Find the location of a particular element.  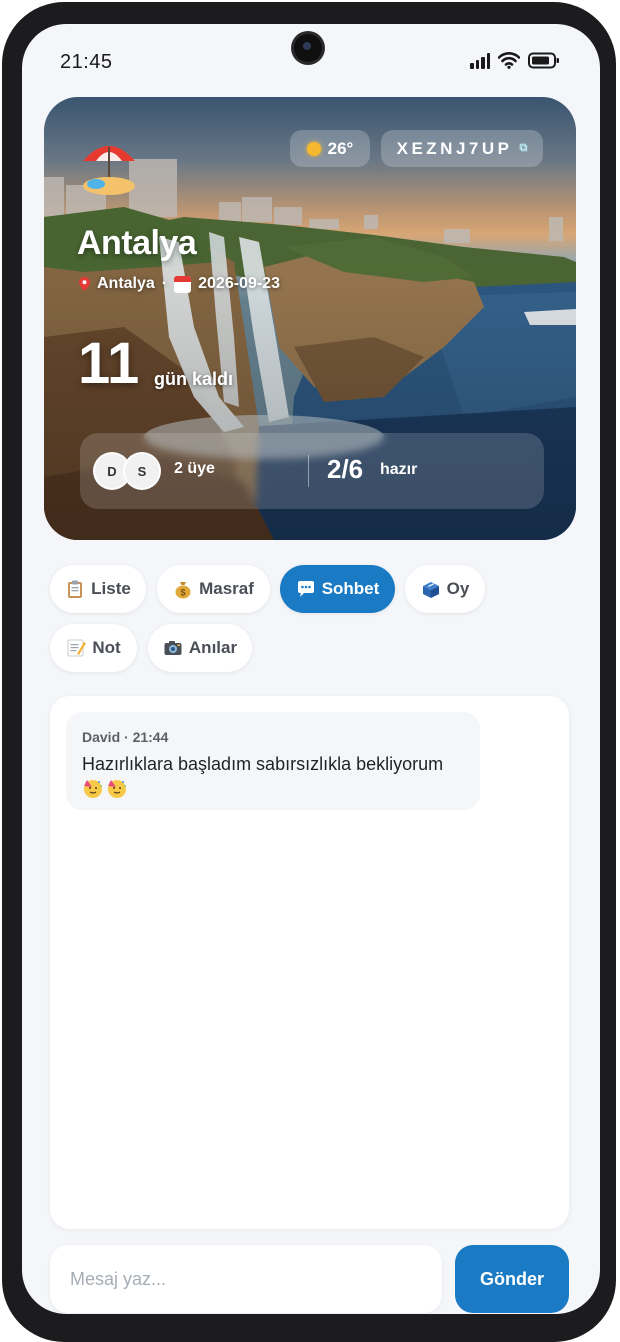

tab-sohbet: Sohbet is located at coordinates (337, 589).